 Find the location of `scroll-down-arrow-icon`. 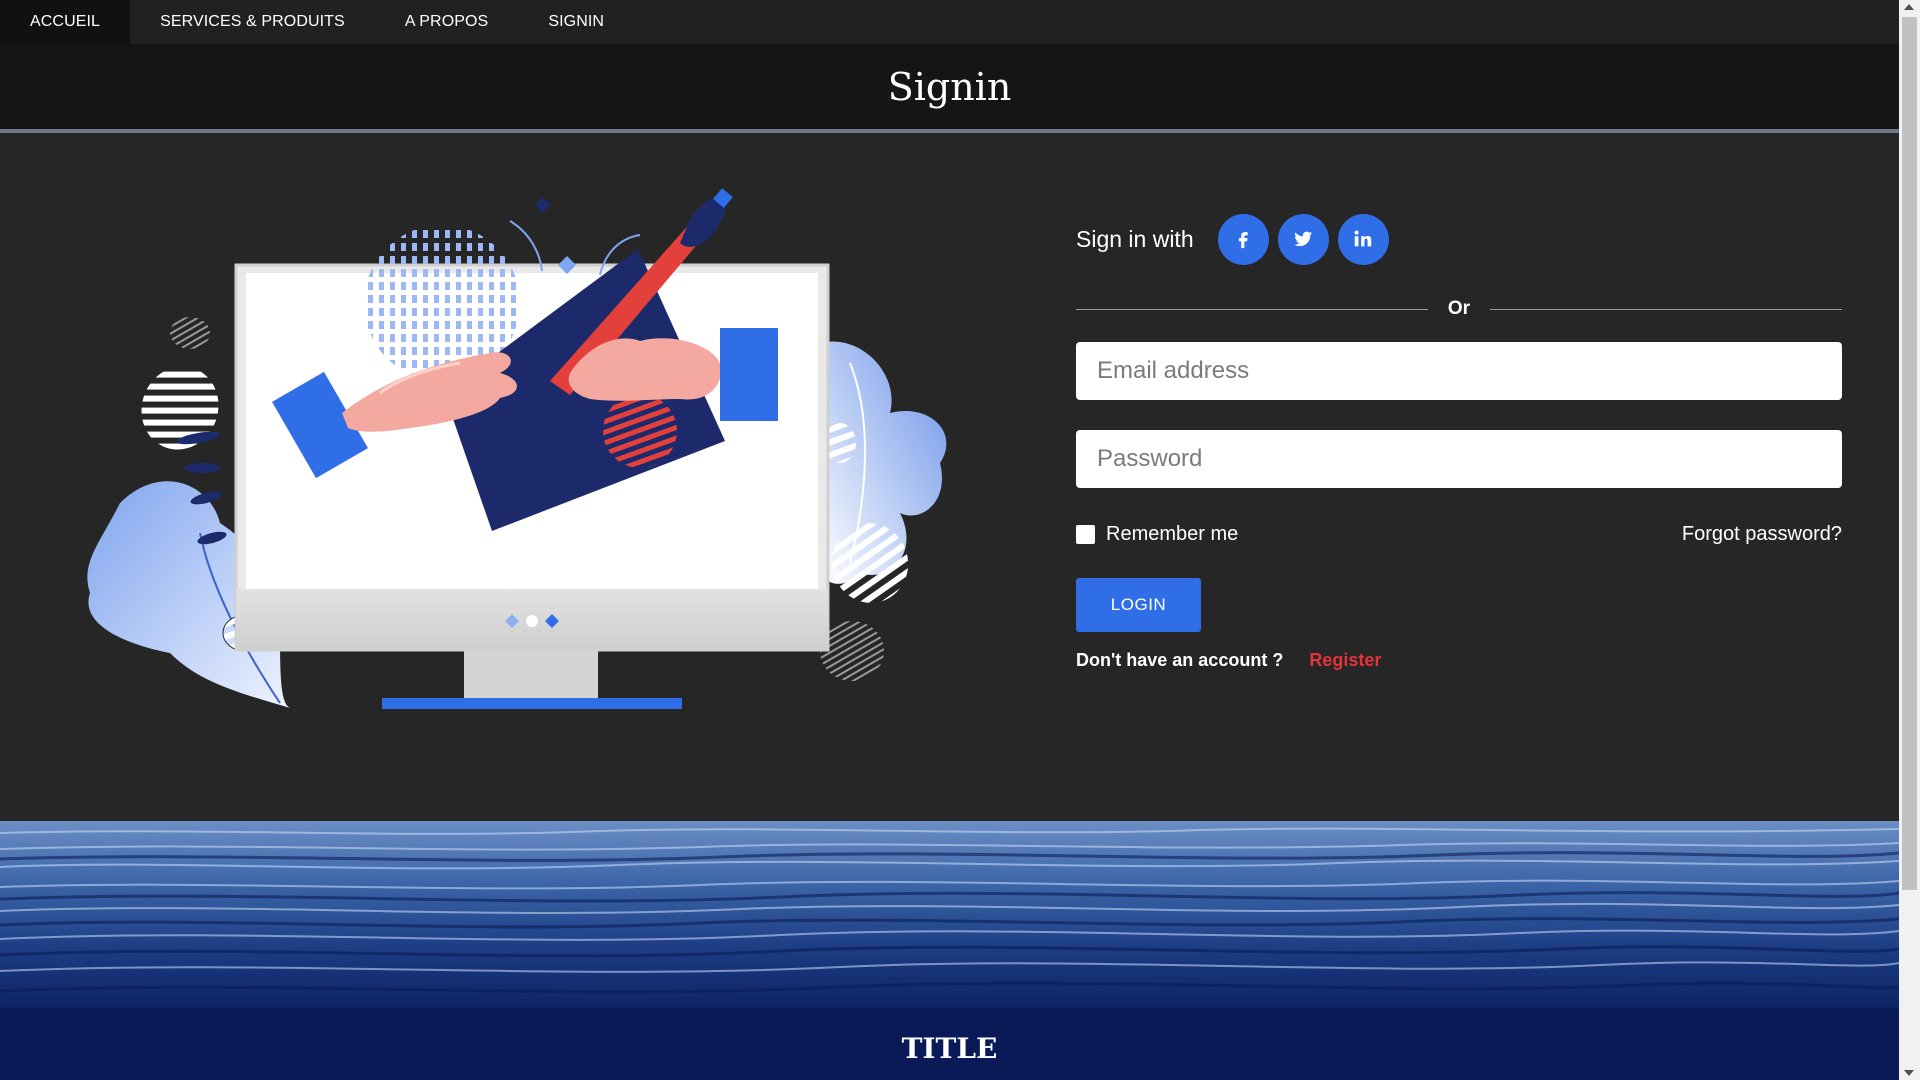

scroll-down-arrow-icon is located at coordinates (1909, 1073).